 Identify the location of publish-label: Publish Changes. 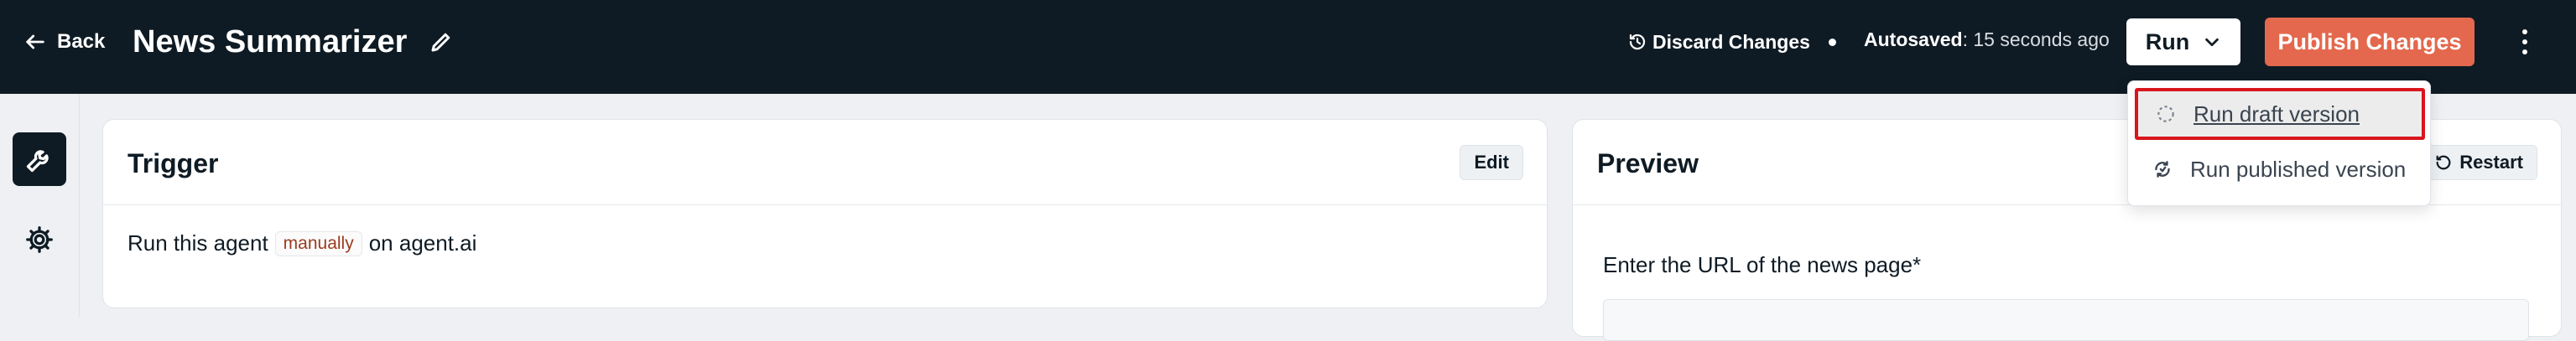
(2369, 41).